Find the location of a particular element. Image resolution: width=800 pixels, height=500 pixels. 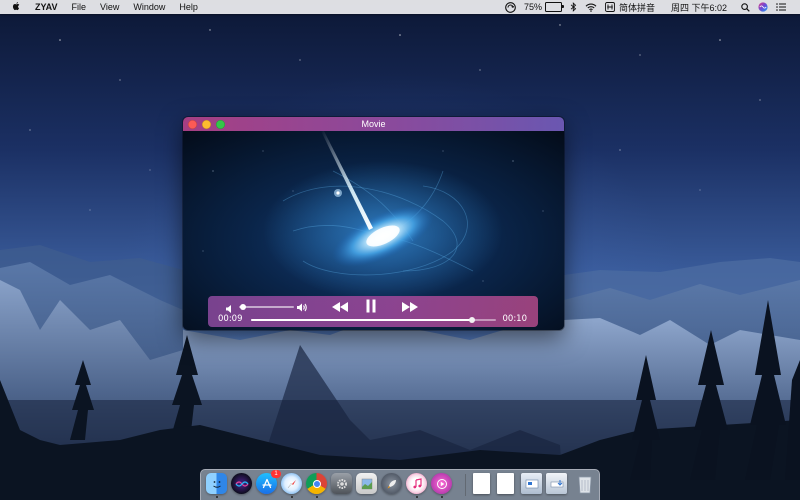

finder-icon is located at coordinates (216, 483).